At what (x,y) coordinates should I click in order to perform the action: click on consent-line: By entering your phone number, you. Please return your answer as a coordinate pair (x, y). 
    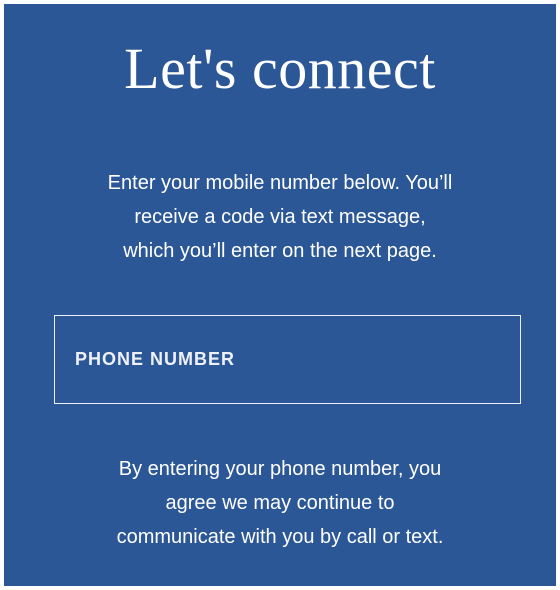
    Looking at the image, I should click on (280, 469).